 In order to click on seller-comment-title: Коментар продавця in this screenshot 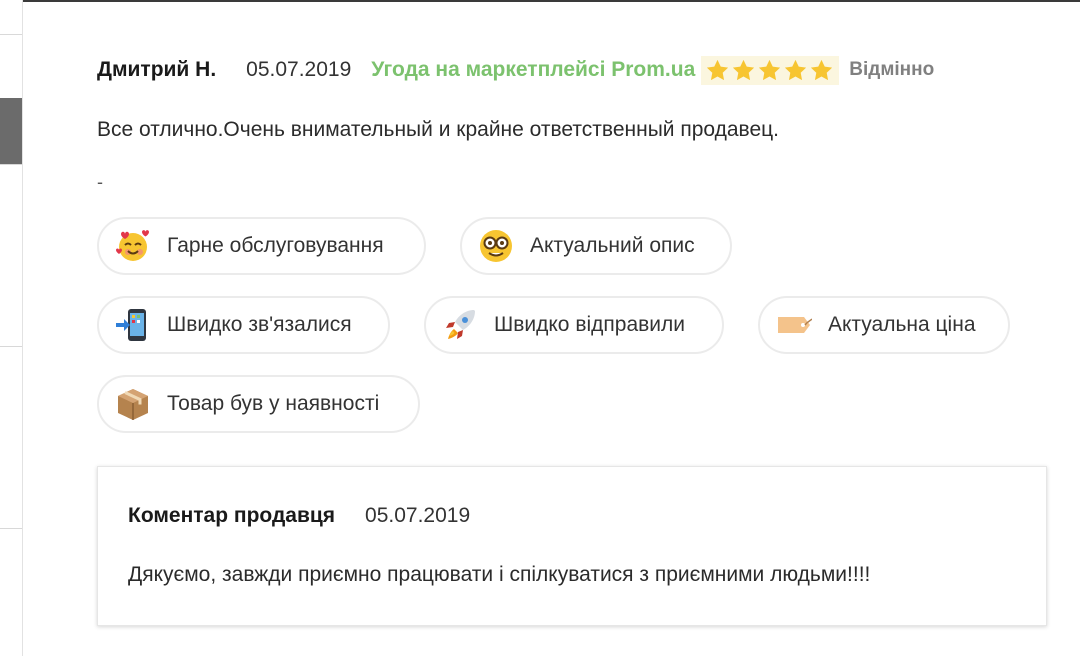, I will do `click(232, 515)`.